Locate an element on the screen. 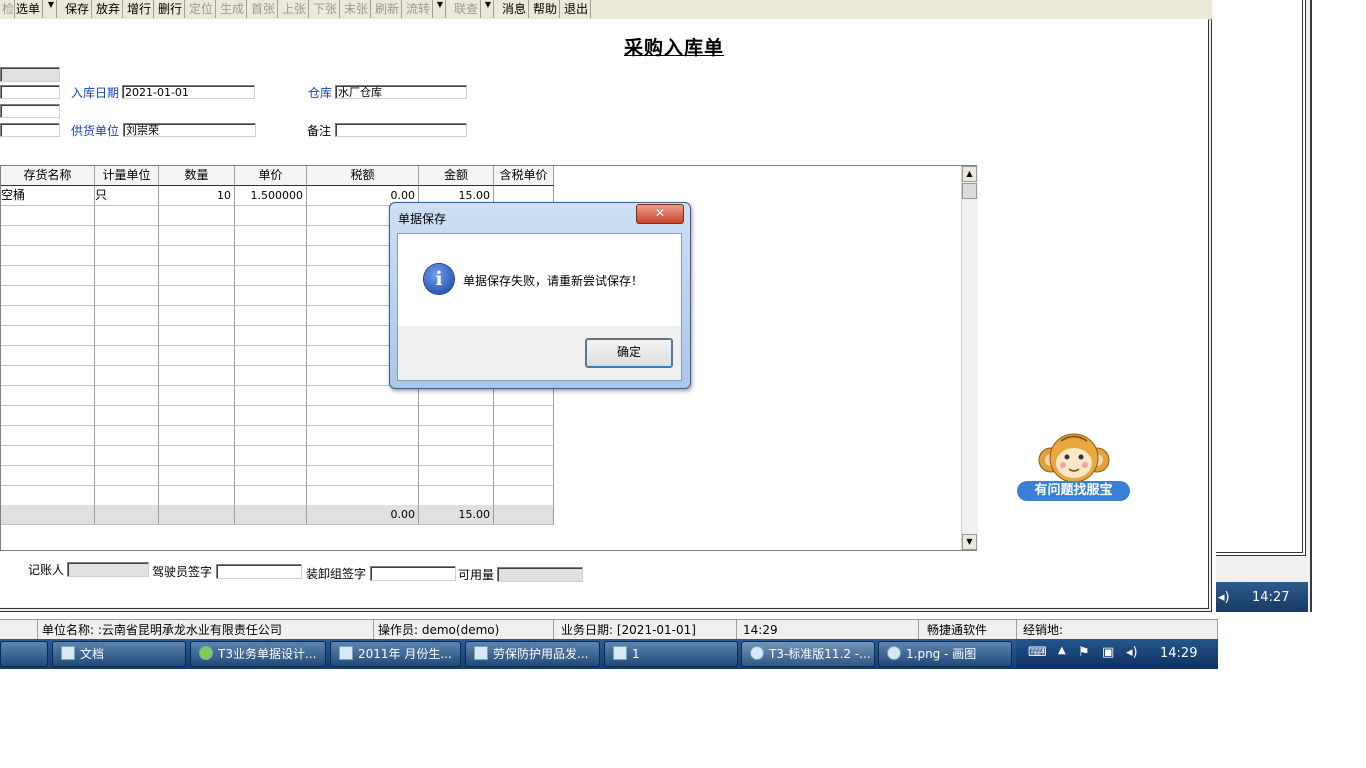  toolbar-first-button: 首张 is located at coordinates (264, 9).